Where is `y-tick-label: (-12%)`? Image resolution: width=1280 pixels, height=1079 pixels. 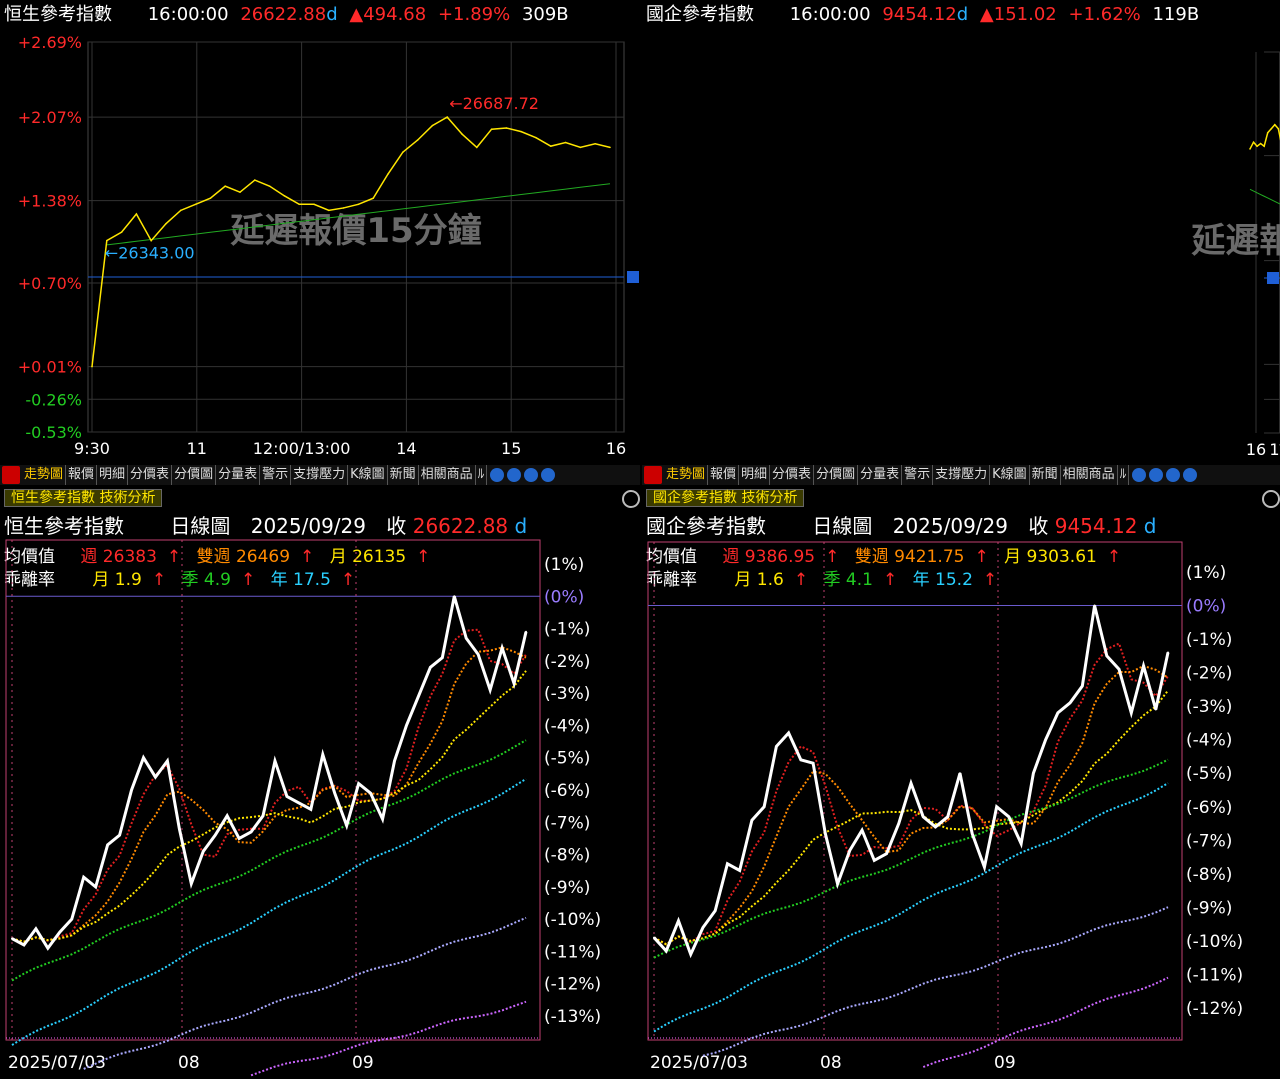
y-tick-label: (-12%) is located at coordinates (1214, 1009).